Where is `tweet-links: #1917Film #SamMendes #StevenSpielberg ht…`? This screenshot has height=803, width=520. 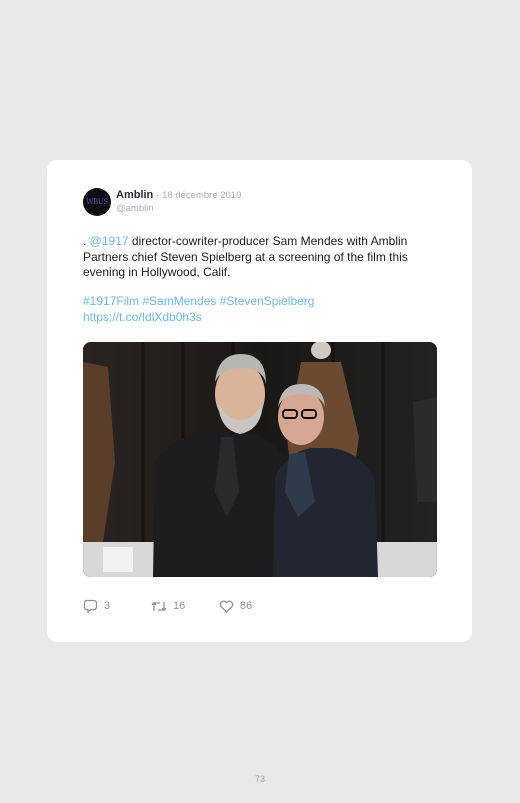 tweet-links: #1917Film #SamMendes #StevenSpielberg ht… is located at coordinates (198, 309).